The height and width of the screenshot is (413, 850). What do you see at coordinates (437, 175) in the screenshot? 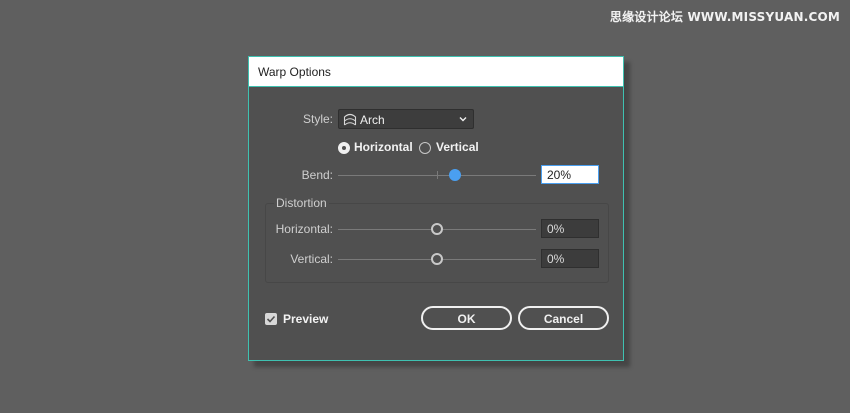
I see `bend-slider-center-tick` at bounding box center [437, 175].